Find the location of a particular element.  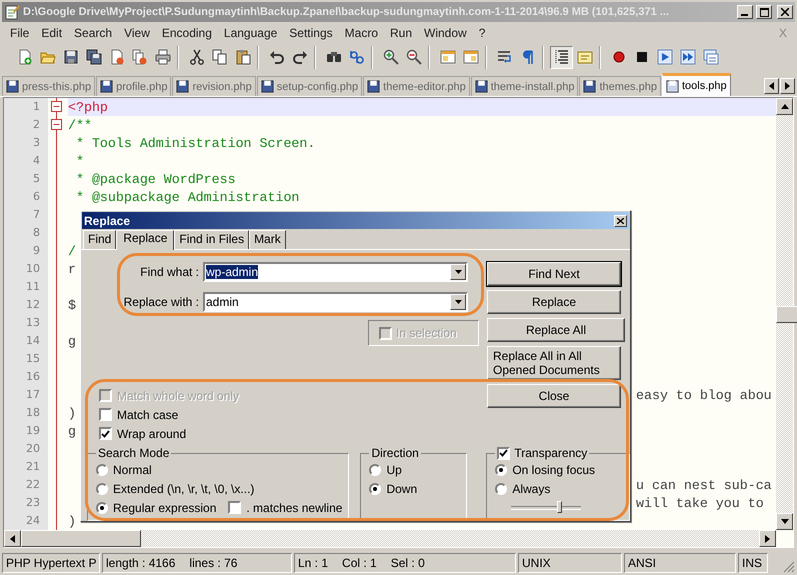

dialog-title: Replace is located at coordinates (107, 221).